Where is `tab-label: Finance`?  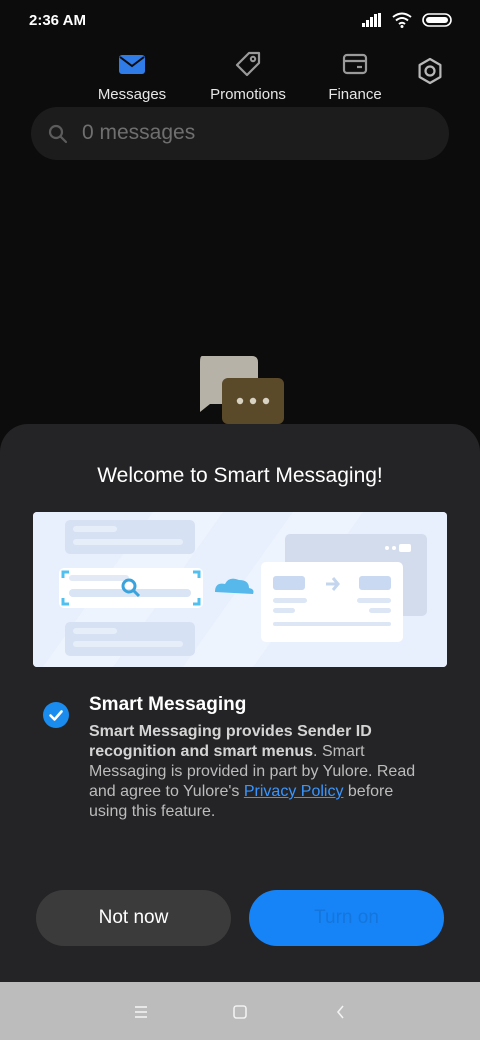 tab-label: Finance is located at coordinates (355, 94).